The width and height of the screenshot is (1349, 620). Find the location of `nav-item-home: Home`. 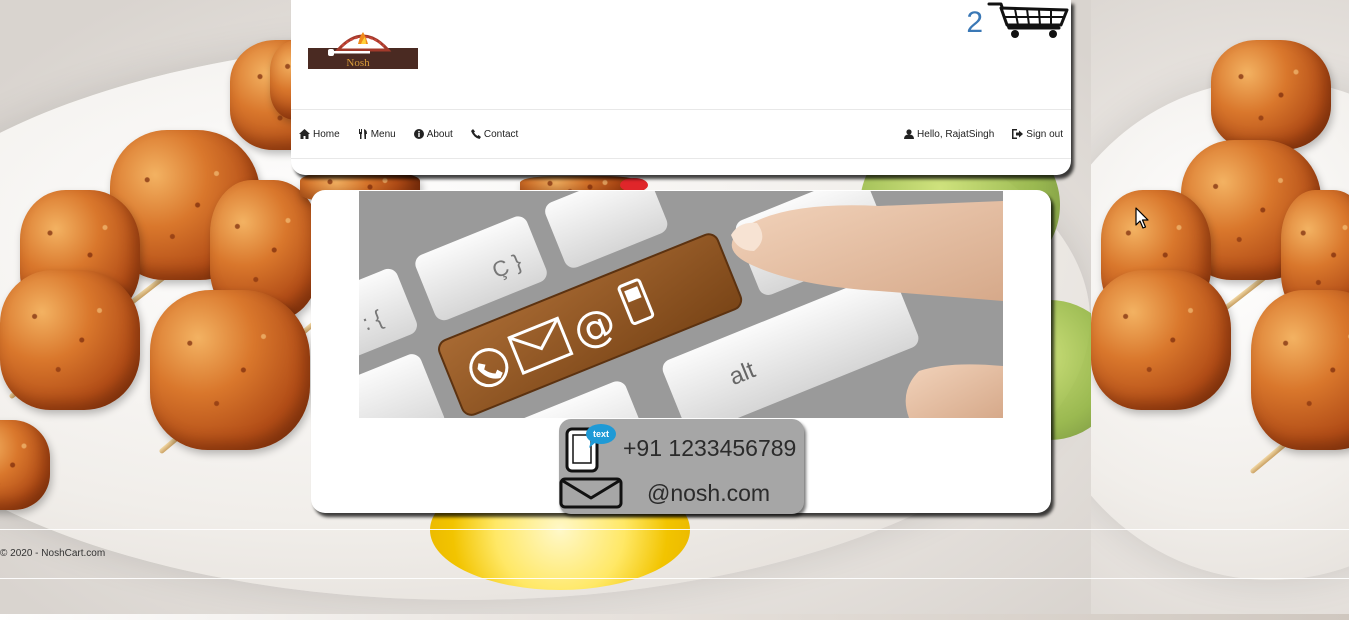

nav-item-home: Home is located at coordinates (320, 134).